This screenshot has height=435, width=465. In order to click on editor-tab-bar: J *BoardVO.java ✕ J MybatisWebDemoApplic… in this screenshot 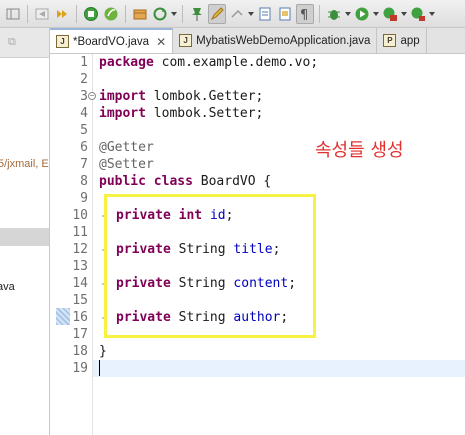, I will do `click(257, 41)`.